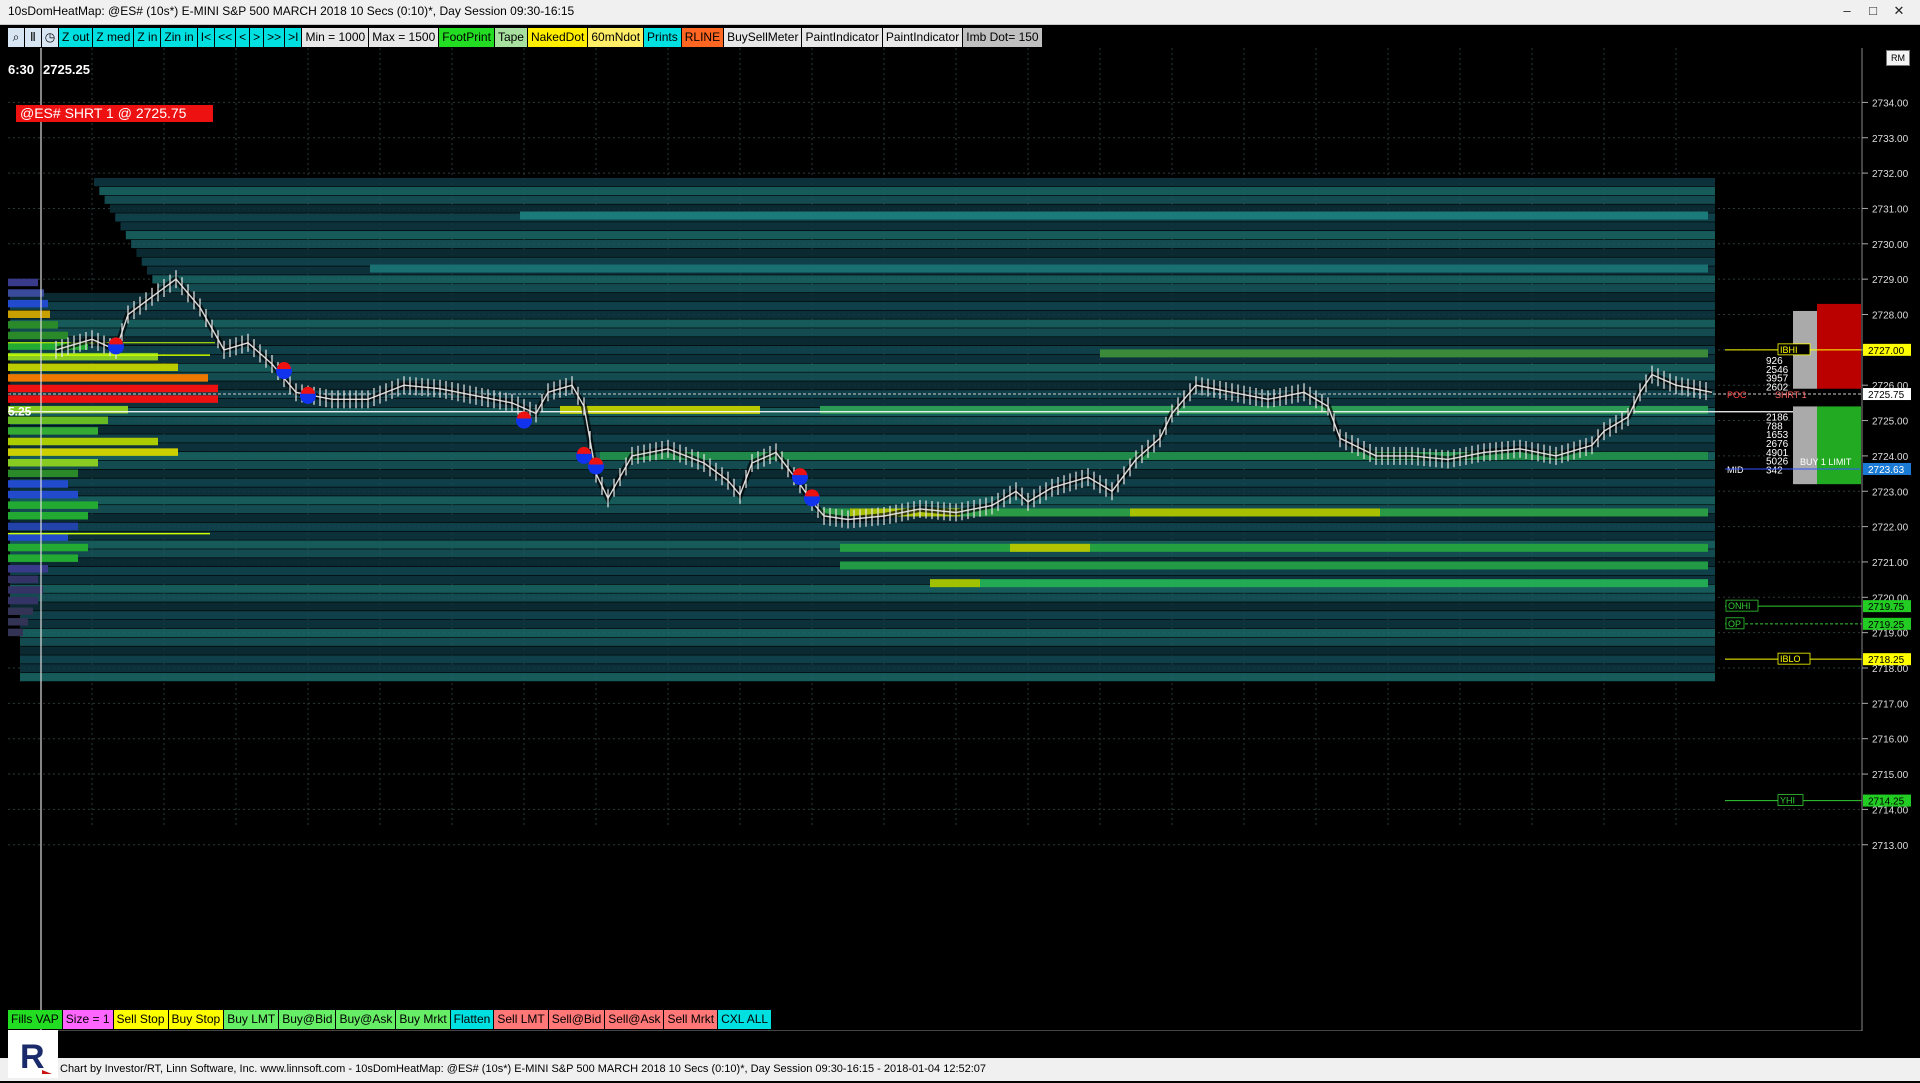  I want to click on y-price-box-label: 2725.75, so click(1886, 395).